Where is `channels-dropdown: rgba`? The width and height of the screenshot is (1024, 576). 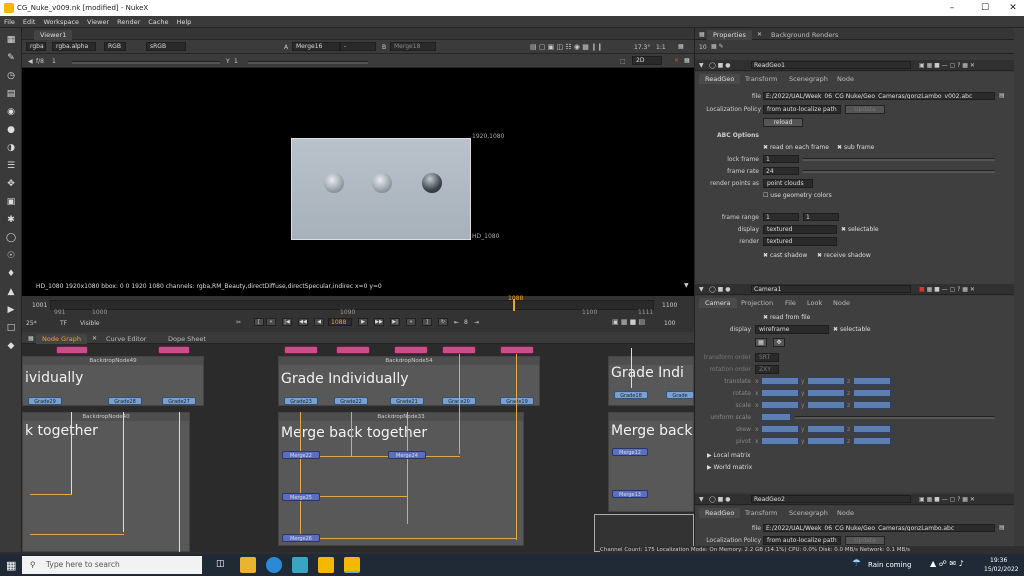
channels-dropdown: rgba is located at coordinates (36, 46).